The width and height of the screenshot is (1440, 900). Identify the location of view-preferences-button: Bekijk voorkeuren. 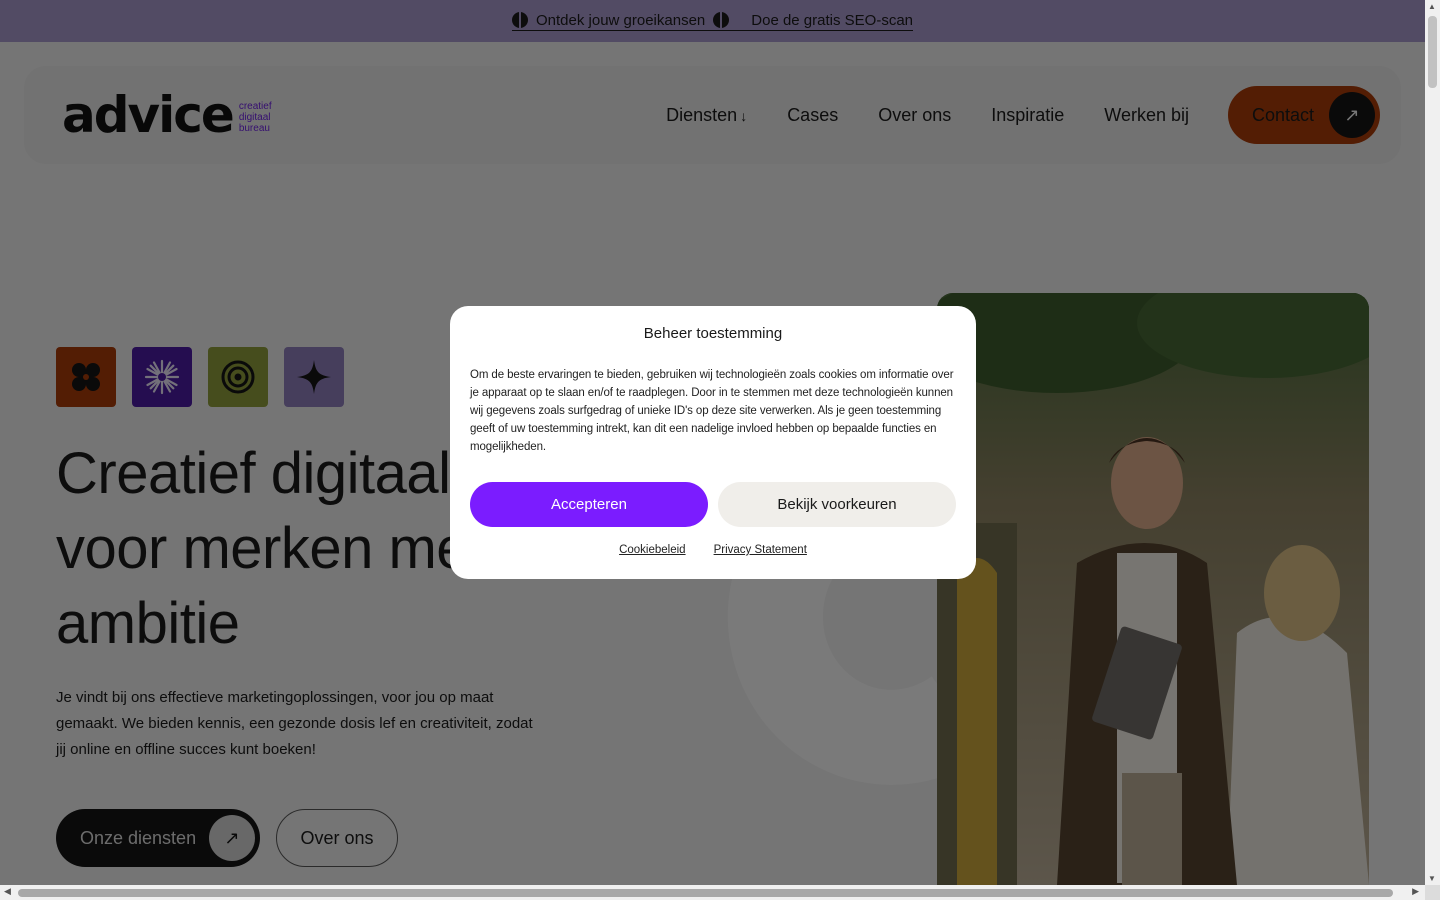
(837, 504).